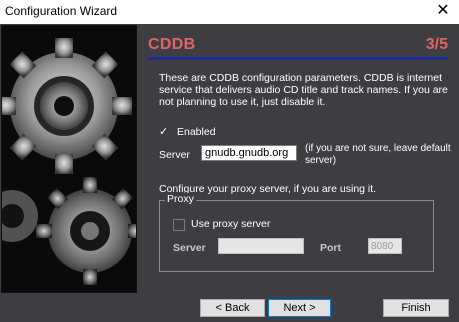 The height and width of the screenshot is (322, 459). I want to click on page-title: CDDB, so click(172, 44).